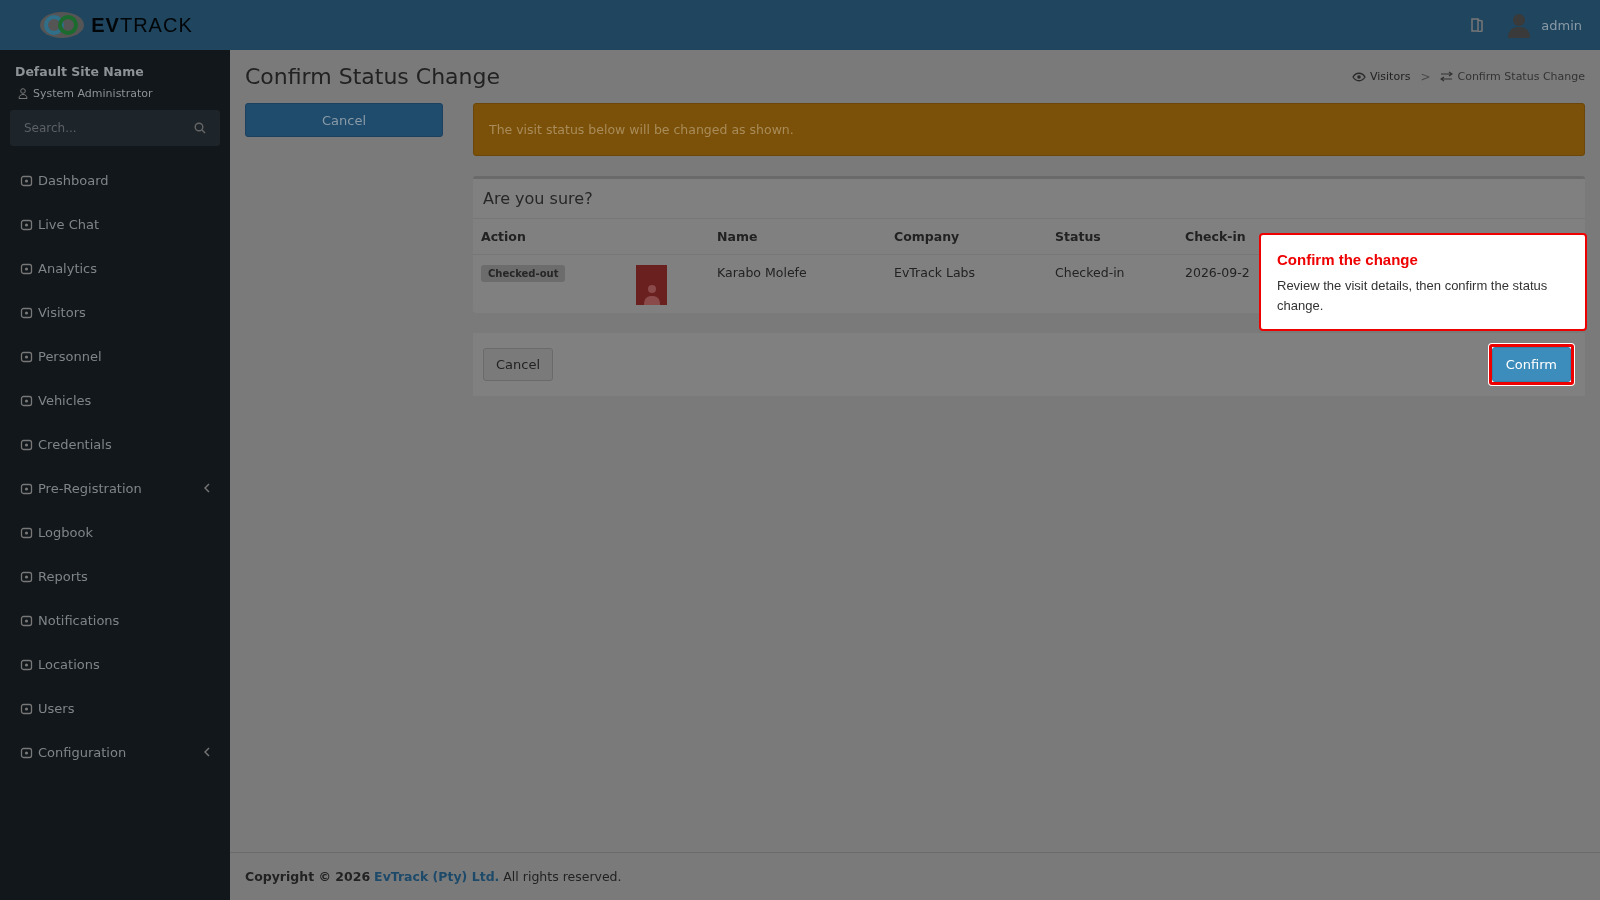 This screenshot has height=900, width=1600. I want to click on nav-item: Pre-Registration, so click(115, 488).